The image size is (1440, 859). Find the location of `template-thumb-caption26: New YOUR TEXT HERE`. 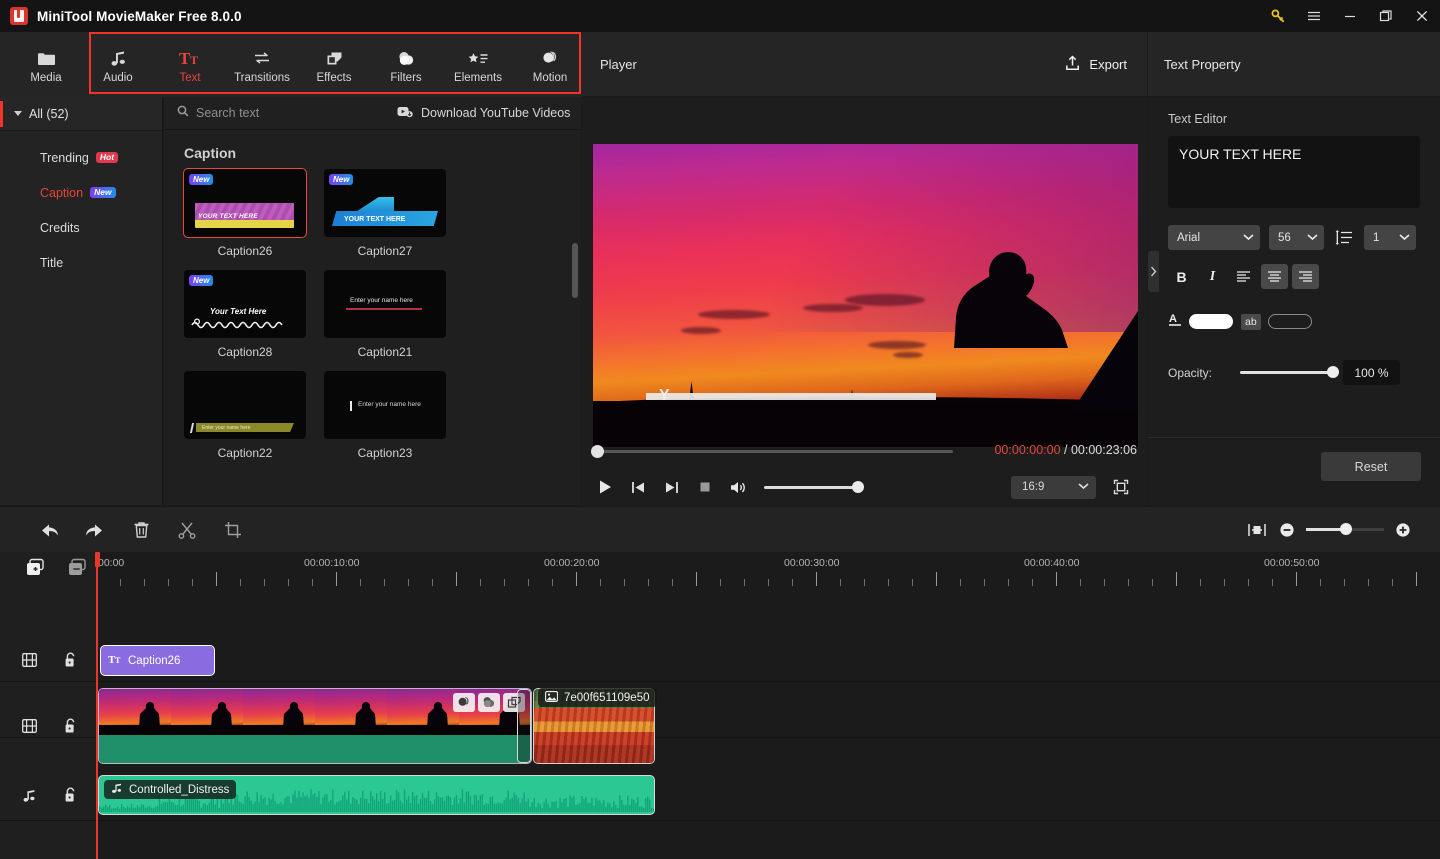

template-thumb-caption26: New YOUR TEXT HERE is located at coordinates (245, 203).